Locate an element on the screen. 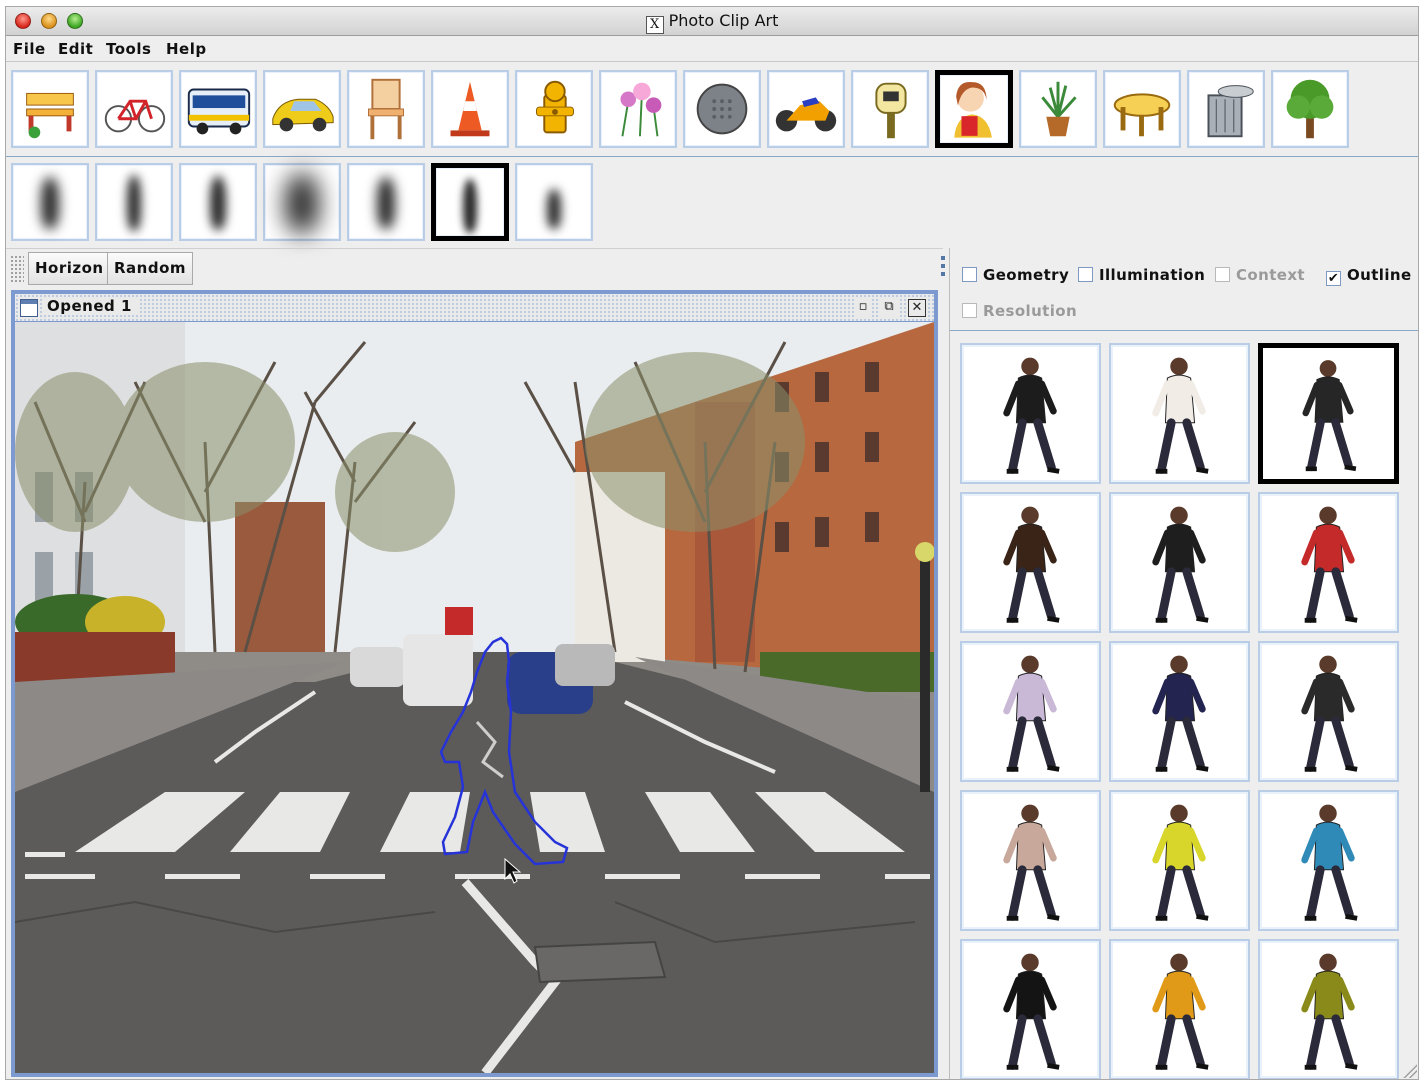 The height and width of the screenshot is (1085, 1426). category-flowers is located at coordinates (638, 109).